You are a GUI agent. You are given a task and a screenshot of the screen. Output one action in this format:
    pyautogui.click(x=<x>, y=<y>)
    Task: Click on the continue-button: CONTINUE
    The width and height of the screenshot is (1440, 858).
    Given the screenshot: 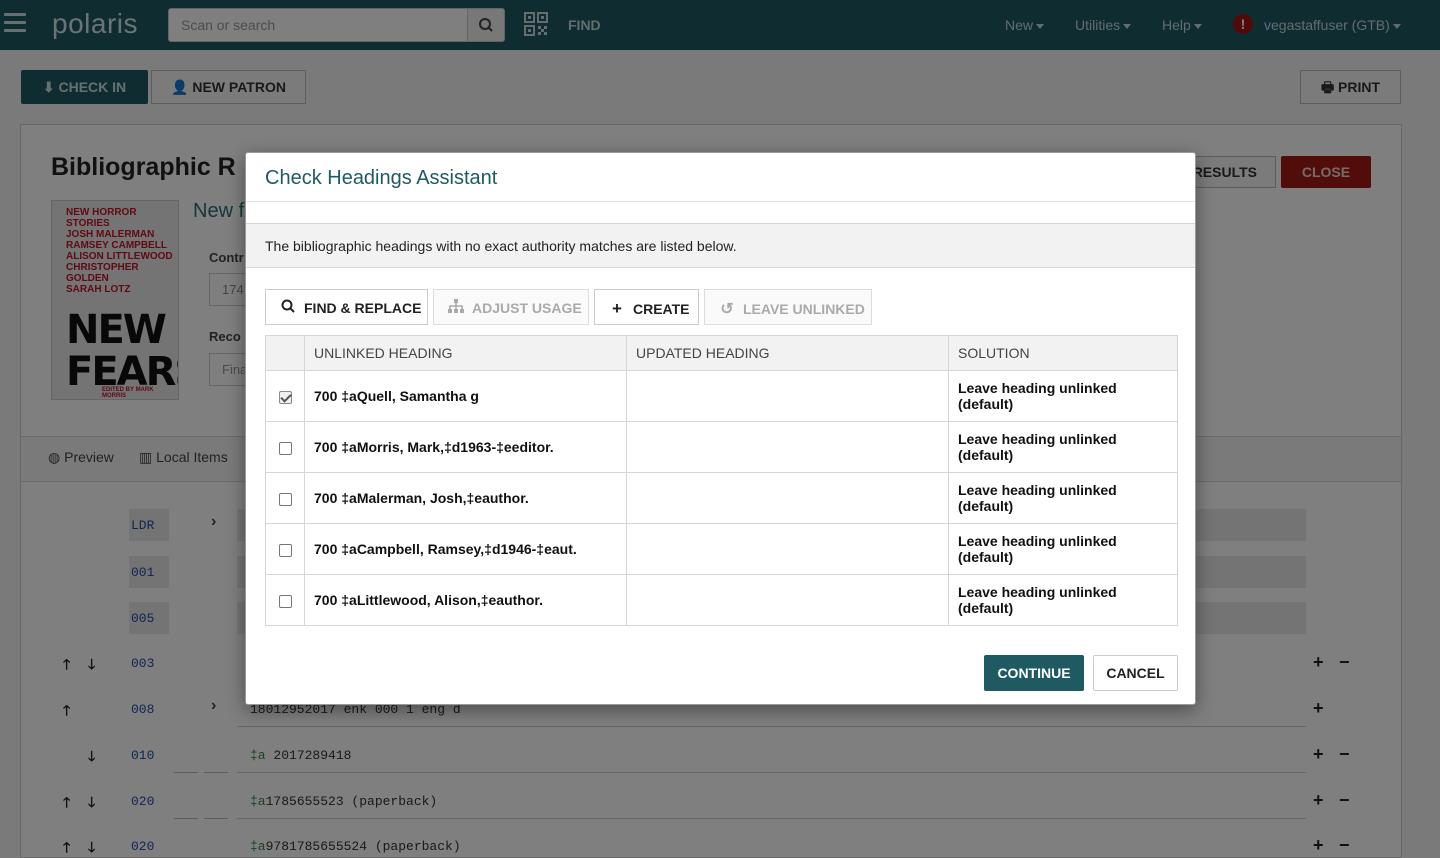 What is the action you would take?
    pyautogui.click(x=1034, y=673)
    